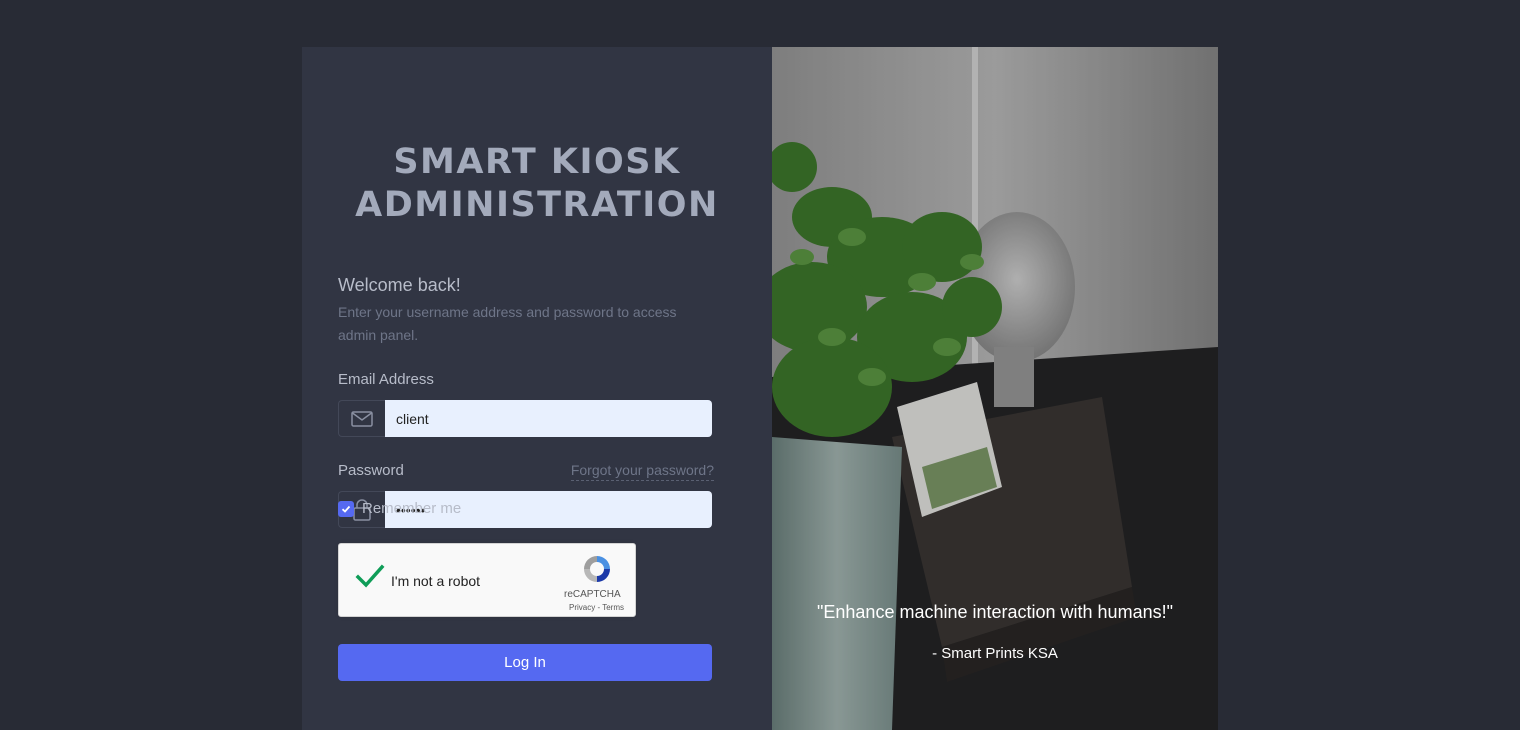  What do you see at coordinates (537, 205) in the screenshot?
I see `brand-line-2: ADMINISTRATION` at bounding box center [537, 205].